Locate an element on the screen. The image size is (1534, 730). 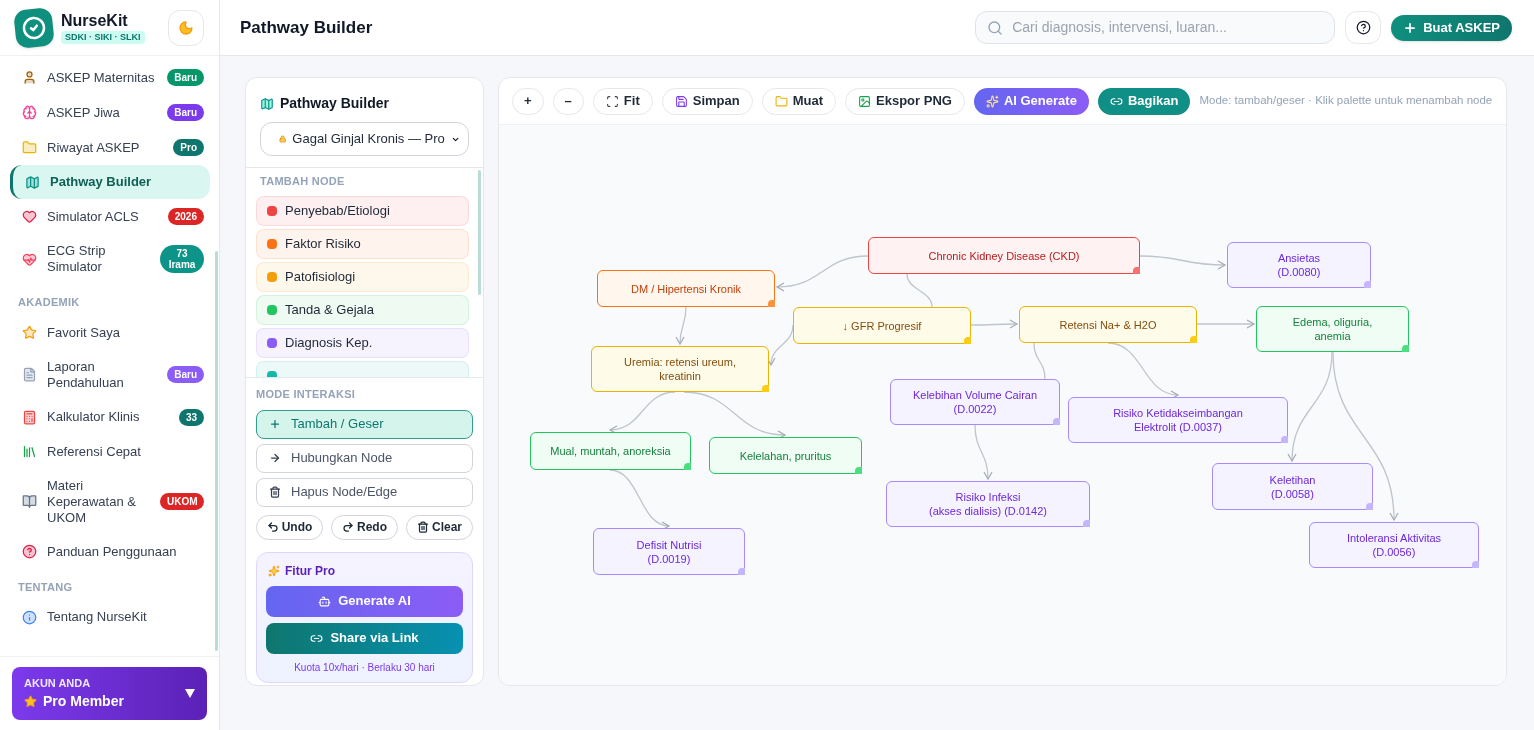
document-icon is located at coordinates (29, 374).